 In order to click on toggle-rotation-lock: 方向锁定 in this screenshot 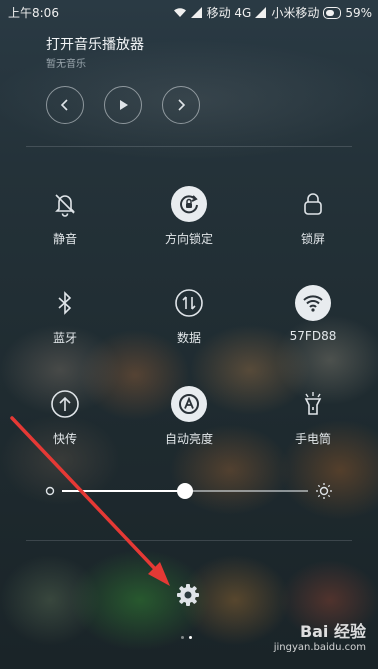, I will do `click(189, 216)`.